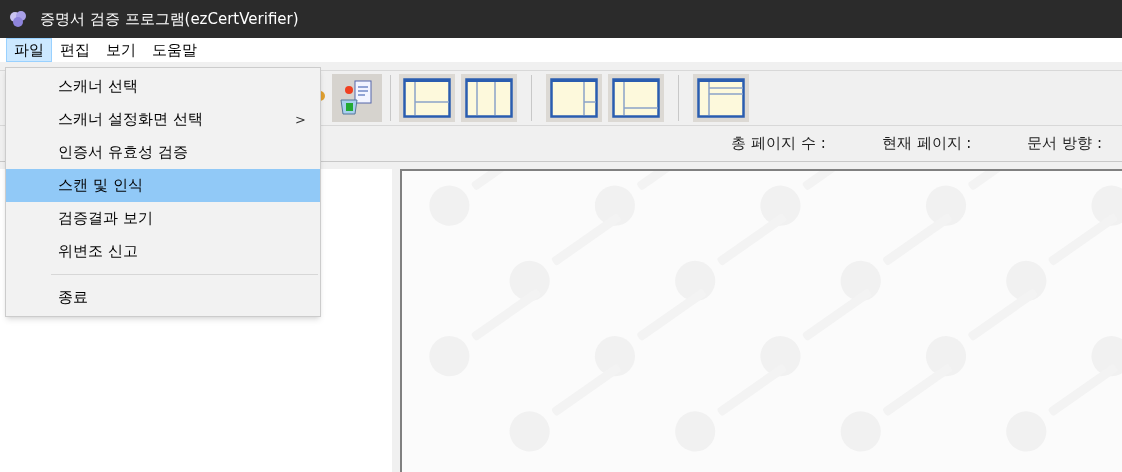  Describe the element at coordinates (163, 251) in the screenshot. I see `menu-option: 위변조 신고` at that location.